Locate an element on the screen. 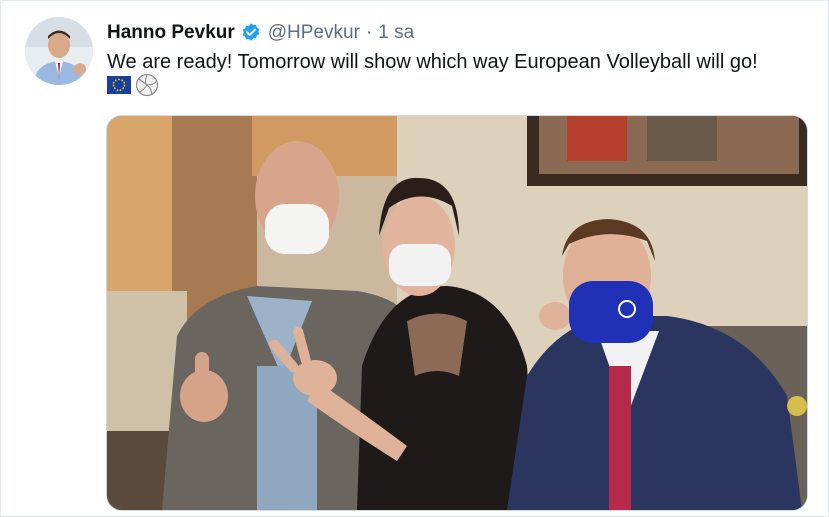 The image size is (829, 517). author-handle: @HPevkur is located at coordinates (314, 33).